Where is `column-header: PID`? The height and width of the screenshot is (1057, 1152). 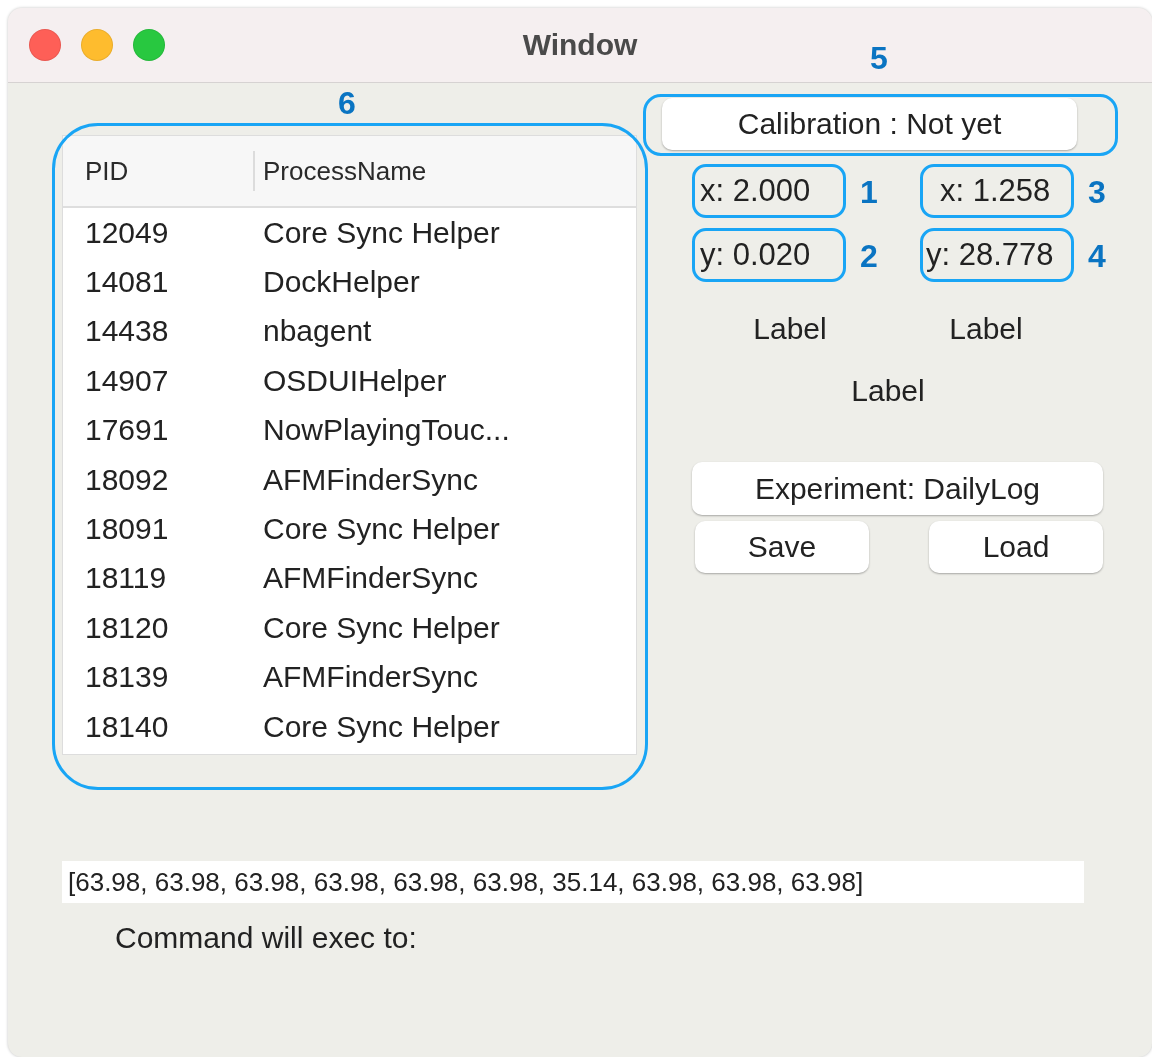 column-header: PID is located at coordinates (158, 171).